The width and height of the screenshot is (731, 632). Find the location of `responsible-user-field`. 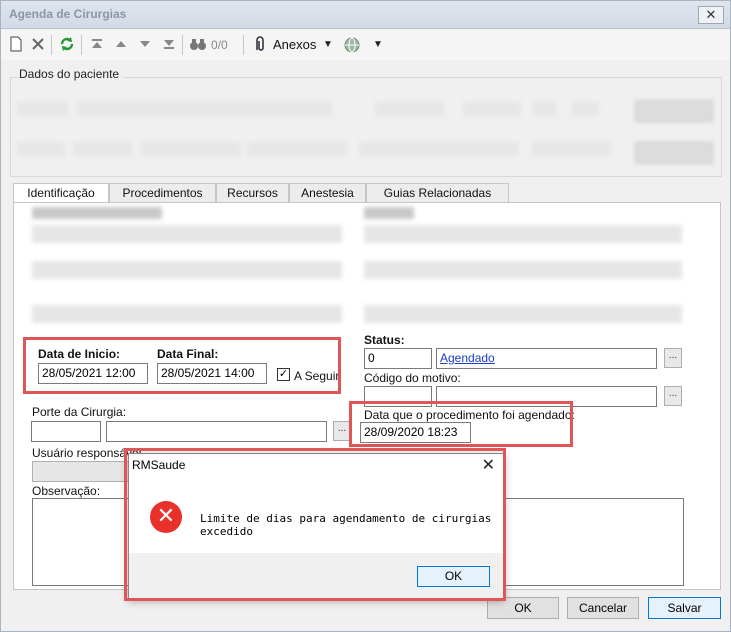

responsible-user-field is located at coordinates (81, 471).